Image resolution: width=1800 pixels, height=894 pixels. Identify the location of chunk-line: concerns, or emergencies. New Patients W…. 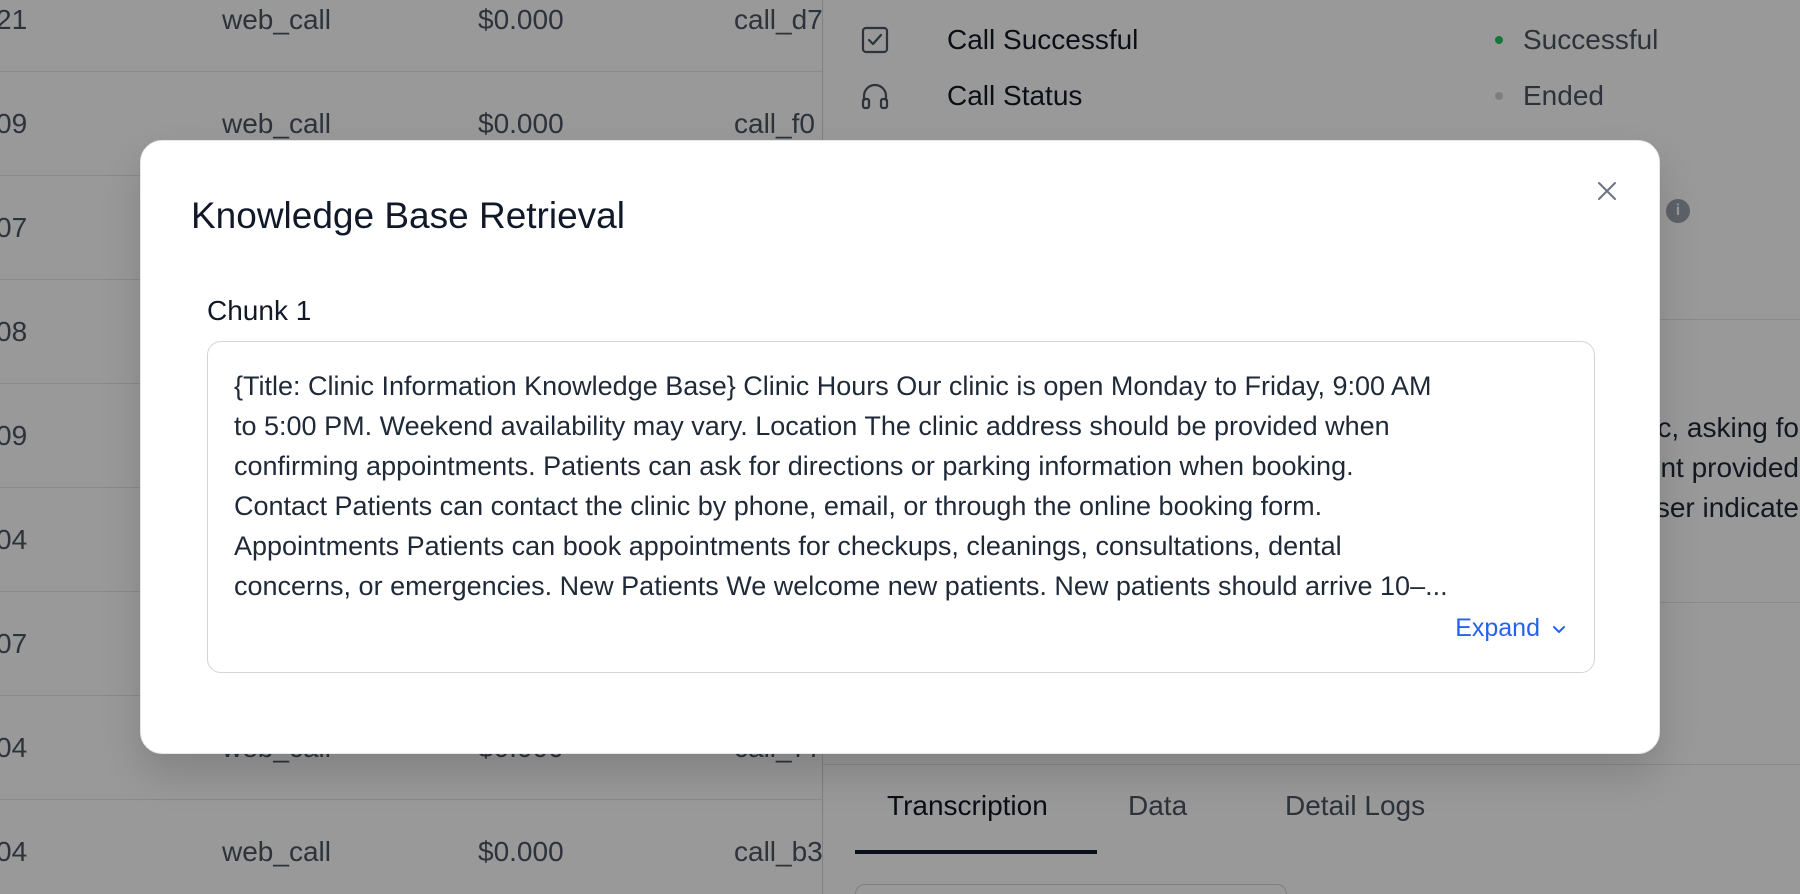
(841, 586).